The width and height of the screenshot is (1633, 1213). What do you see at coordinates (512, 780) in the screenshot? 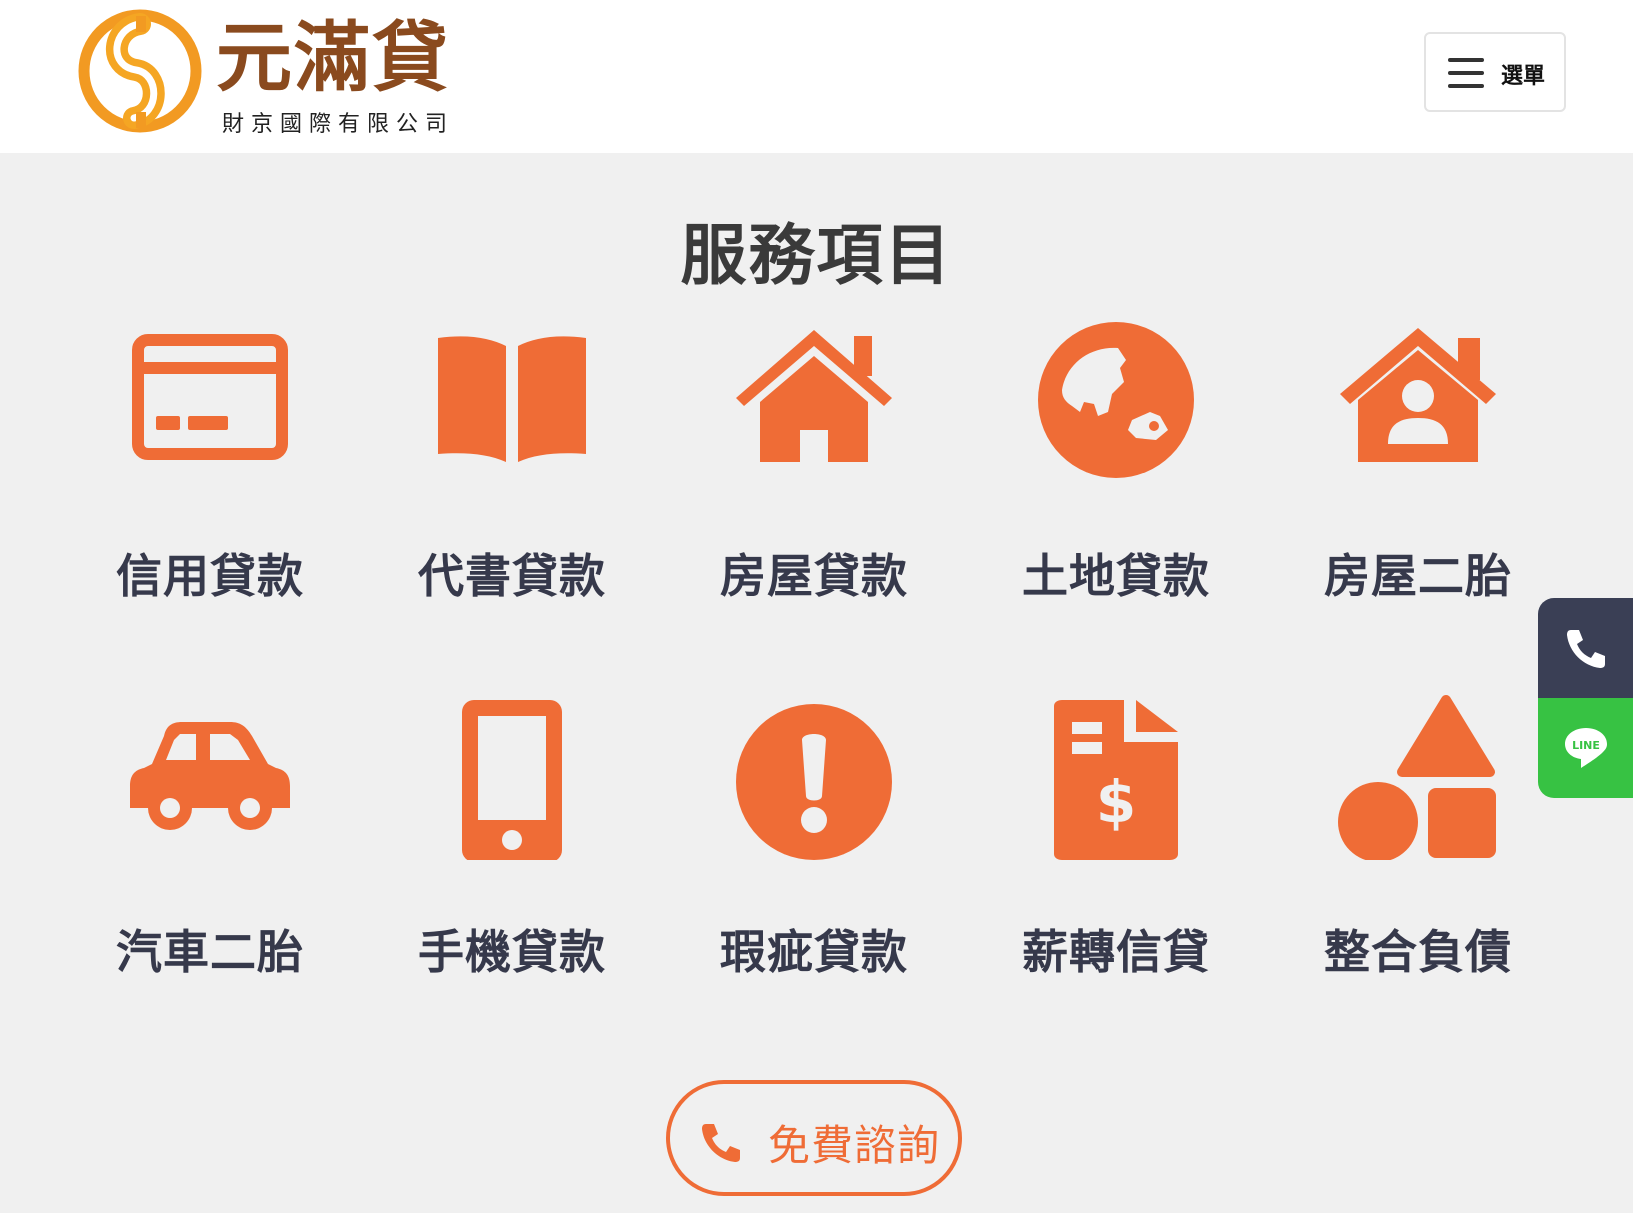
I see `mobile-phone-icon` at bounding box center [512, 780].